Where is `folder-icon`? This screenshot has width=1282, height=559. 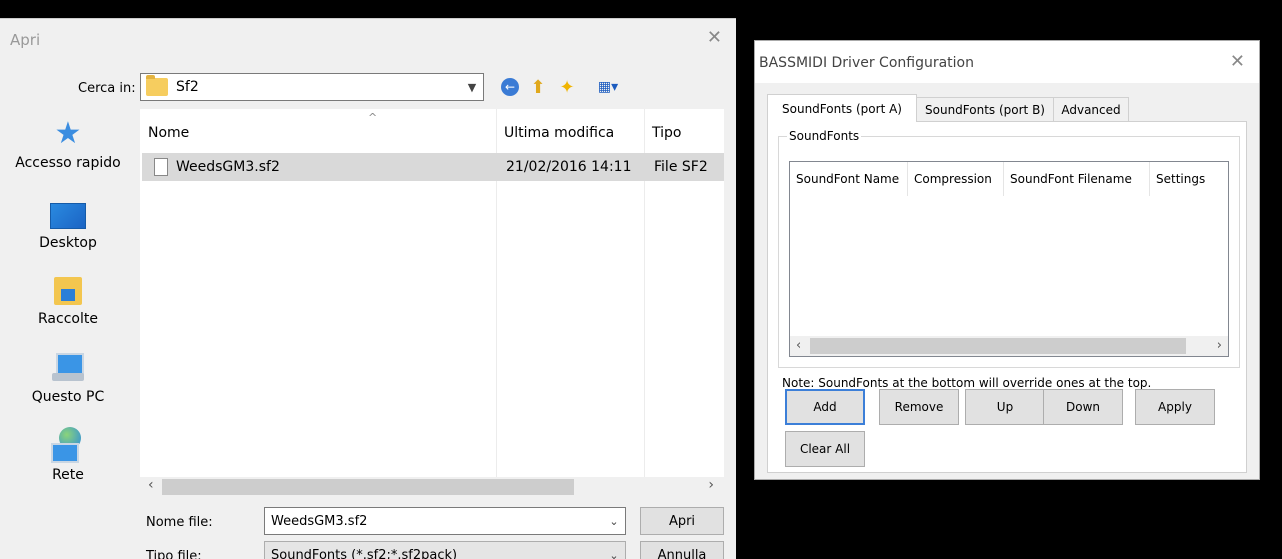
folder-icon is located at coordinates (157, 85).